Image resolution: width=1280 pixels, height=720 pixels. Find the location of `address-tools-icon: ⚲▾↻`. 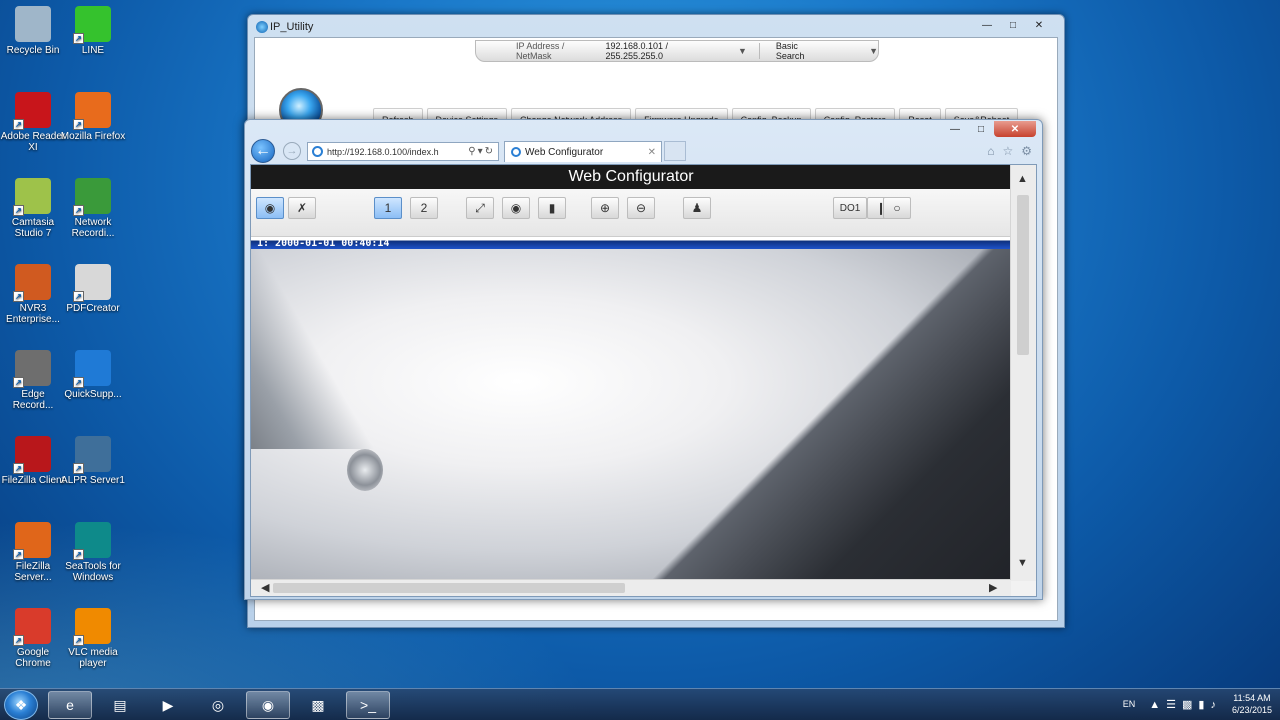

address-tools-icon: ⚲▾↻ is located at coordinates (481, 151).